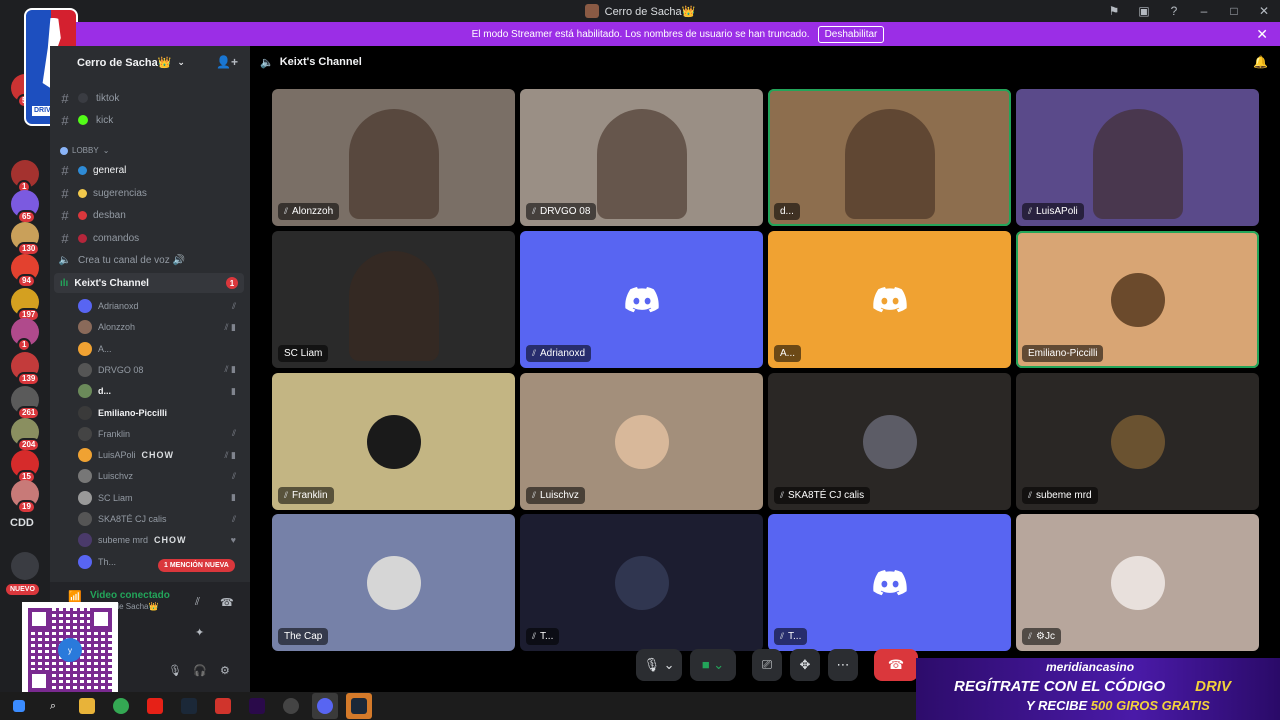  I want to click on participant-tile: ⫽ Franklin, so click(393, 441).